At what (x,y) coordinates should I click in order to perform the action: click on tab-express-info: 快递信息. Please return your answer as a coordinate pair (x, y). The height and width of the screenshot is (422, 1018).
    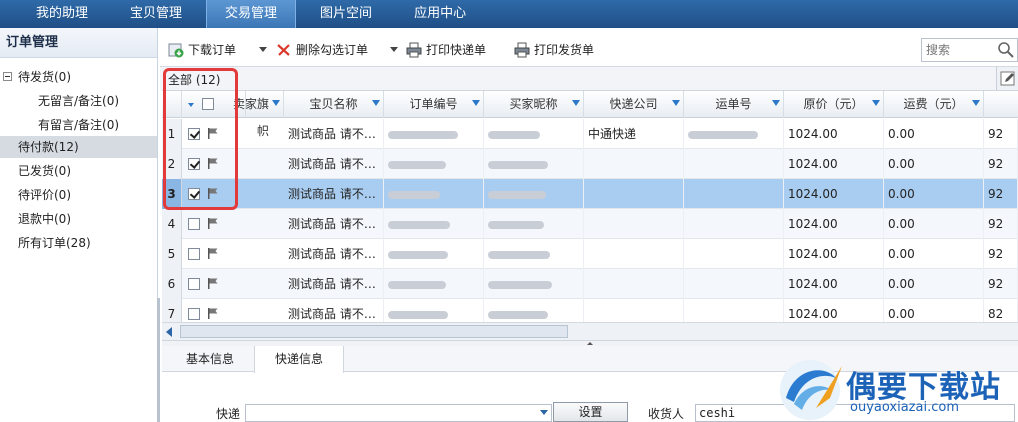
    Looking at the image, I should click on (299, 359).